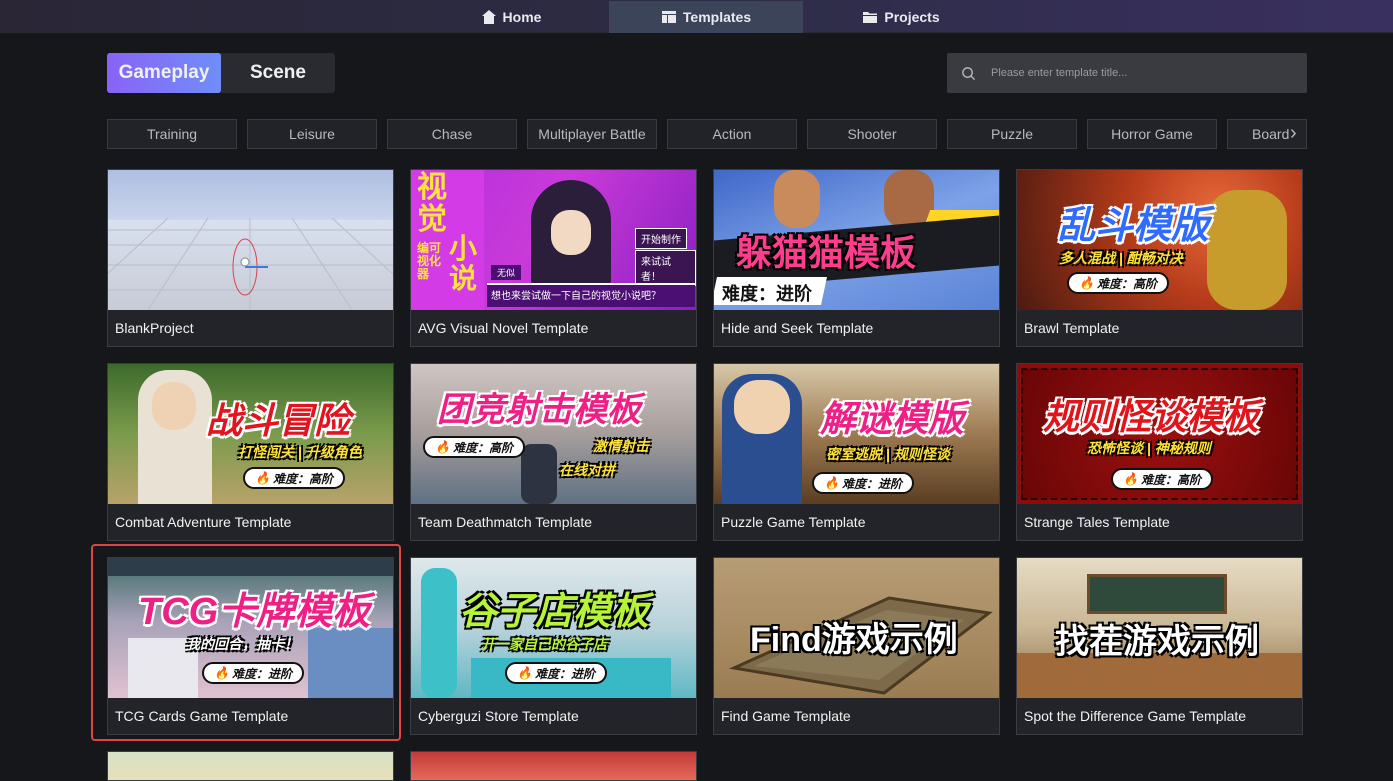  I want to click on mode-gameplay-button: Gameplay, so click(164, 73).